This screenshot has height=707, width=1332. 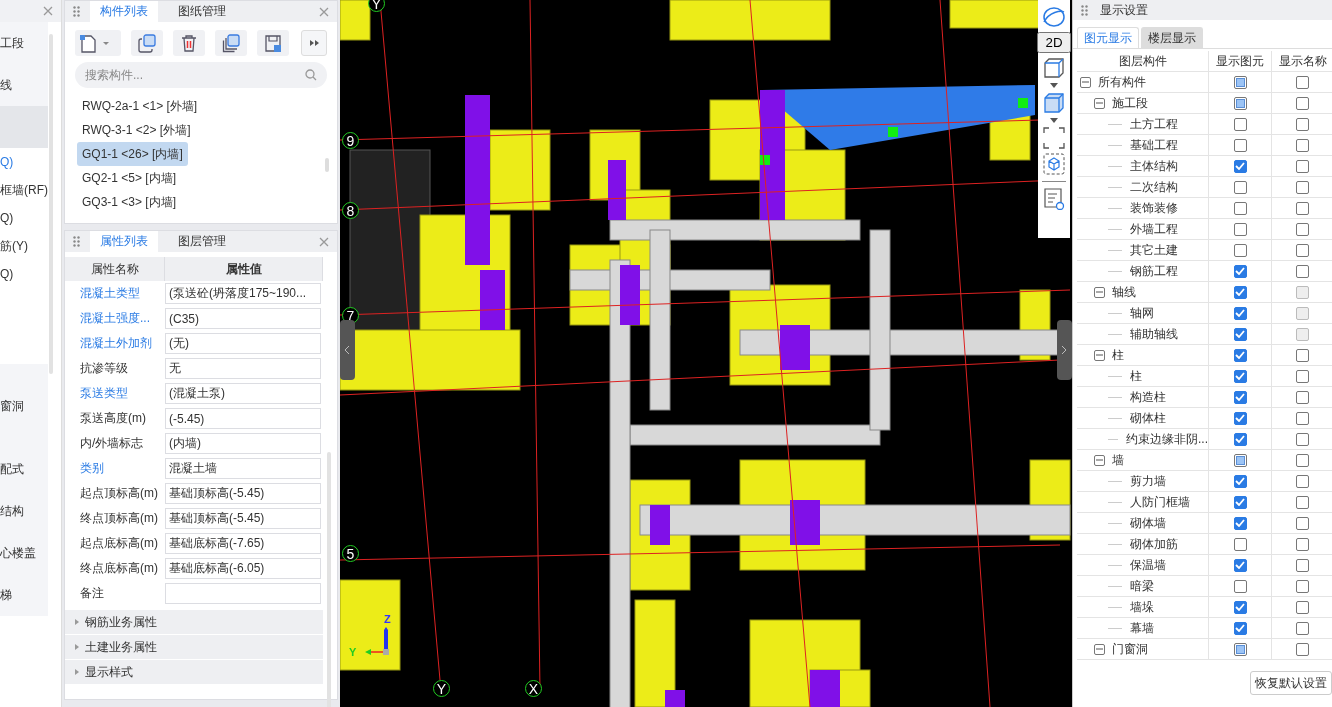 I want to click on scrollbar-thumb, so click(x=327, y=165).